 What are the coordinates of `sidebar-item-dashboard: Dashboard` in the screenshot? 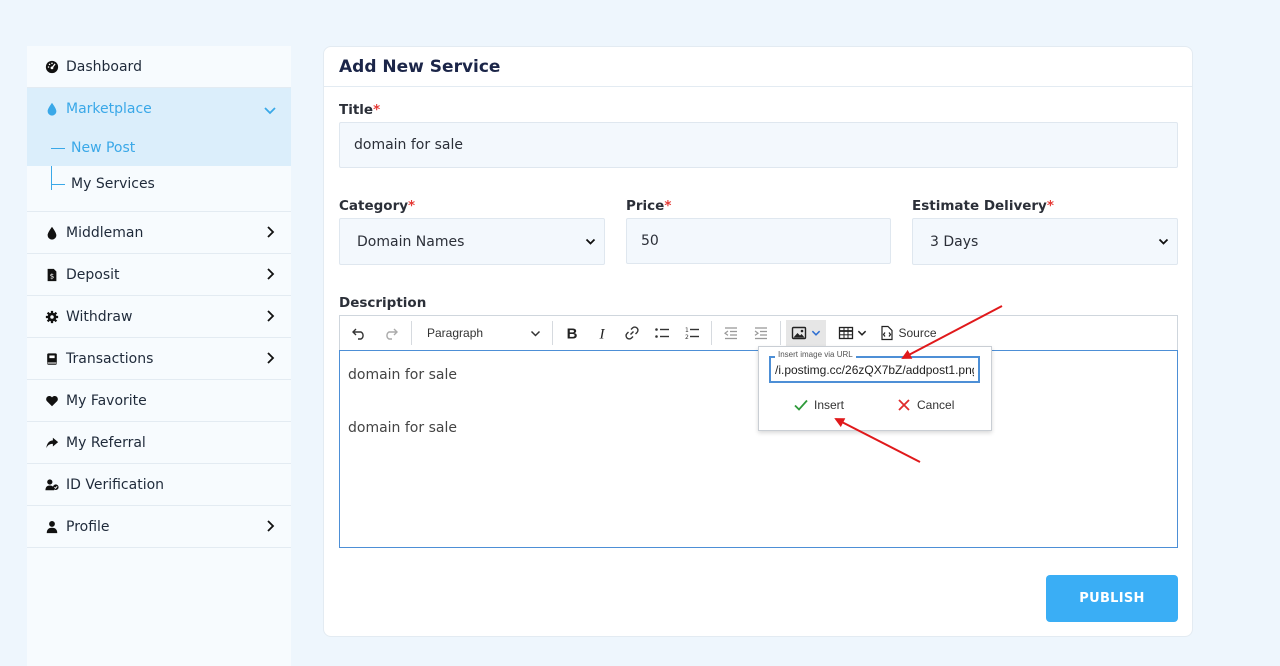 It's located at (159, 67).